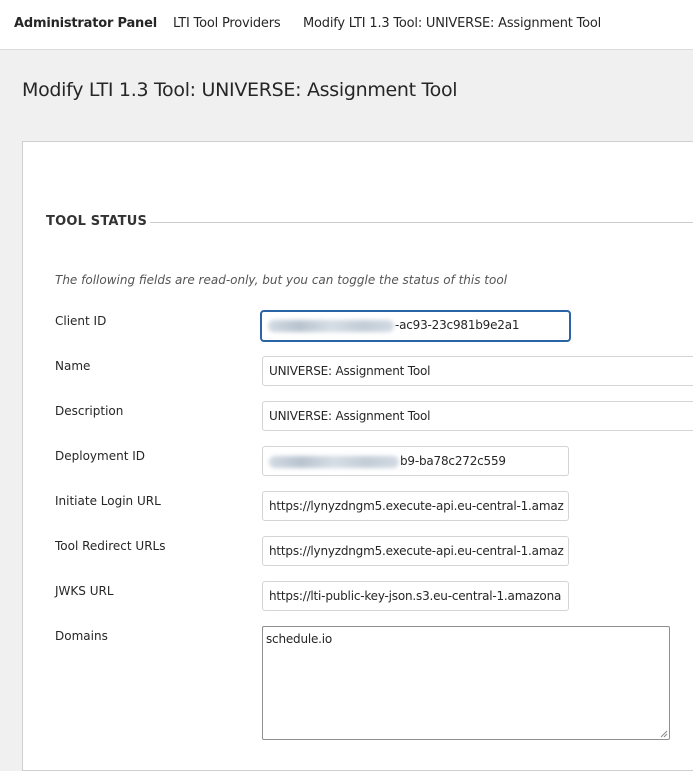 The width and height of the screenshot is (693, 771). Describe the element at coordinates (81, 321) in the screenshot. I see `client-id-label: Client ID` at that location.